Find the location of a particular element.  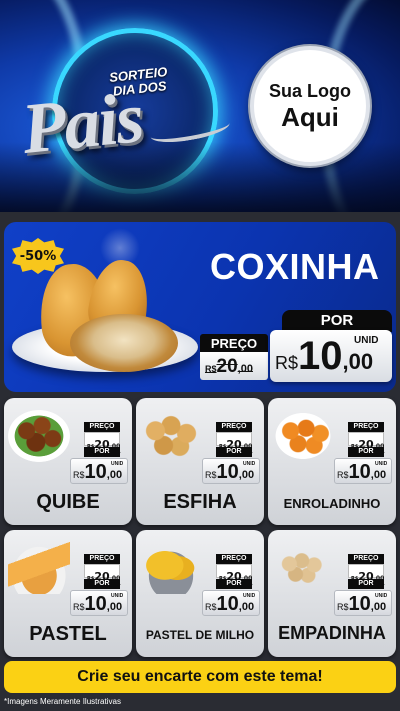

old-price-currency: R$ is located at coordinates (211, 369).